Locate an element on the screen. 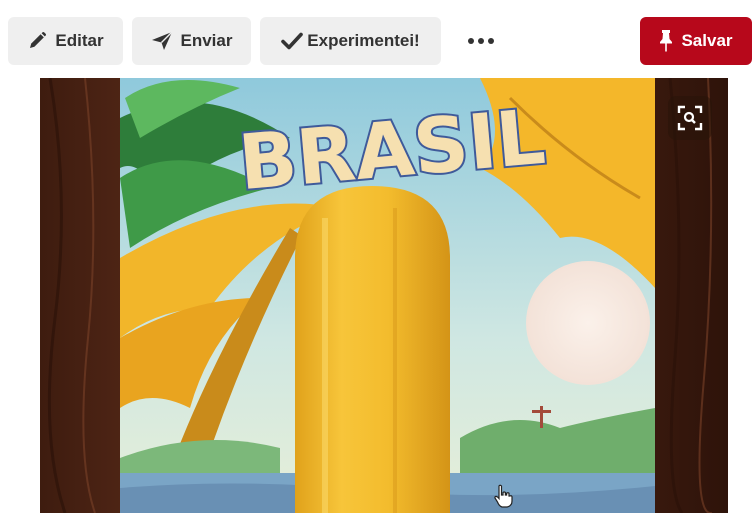  more-options-button is located at coordinates (481, 41).